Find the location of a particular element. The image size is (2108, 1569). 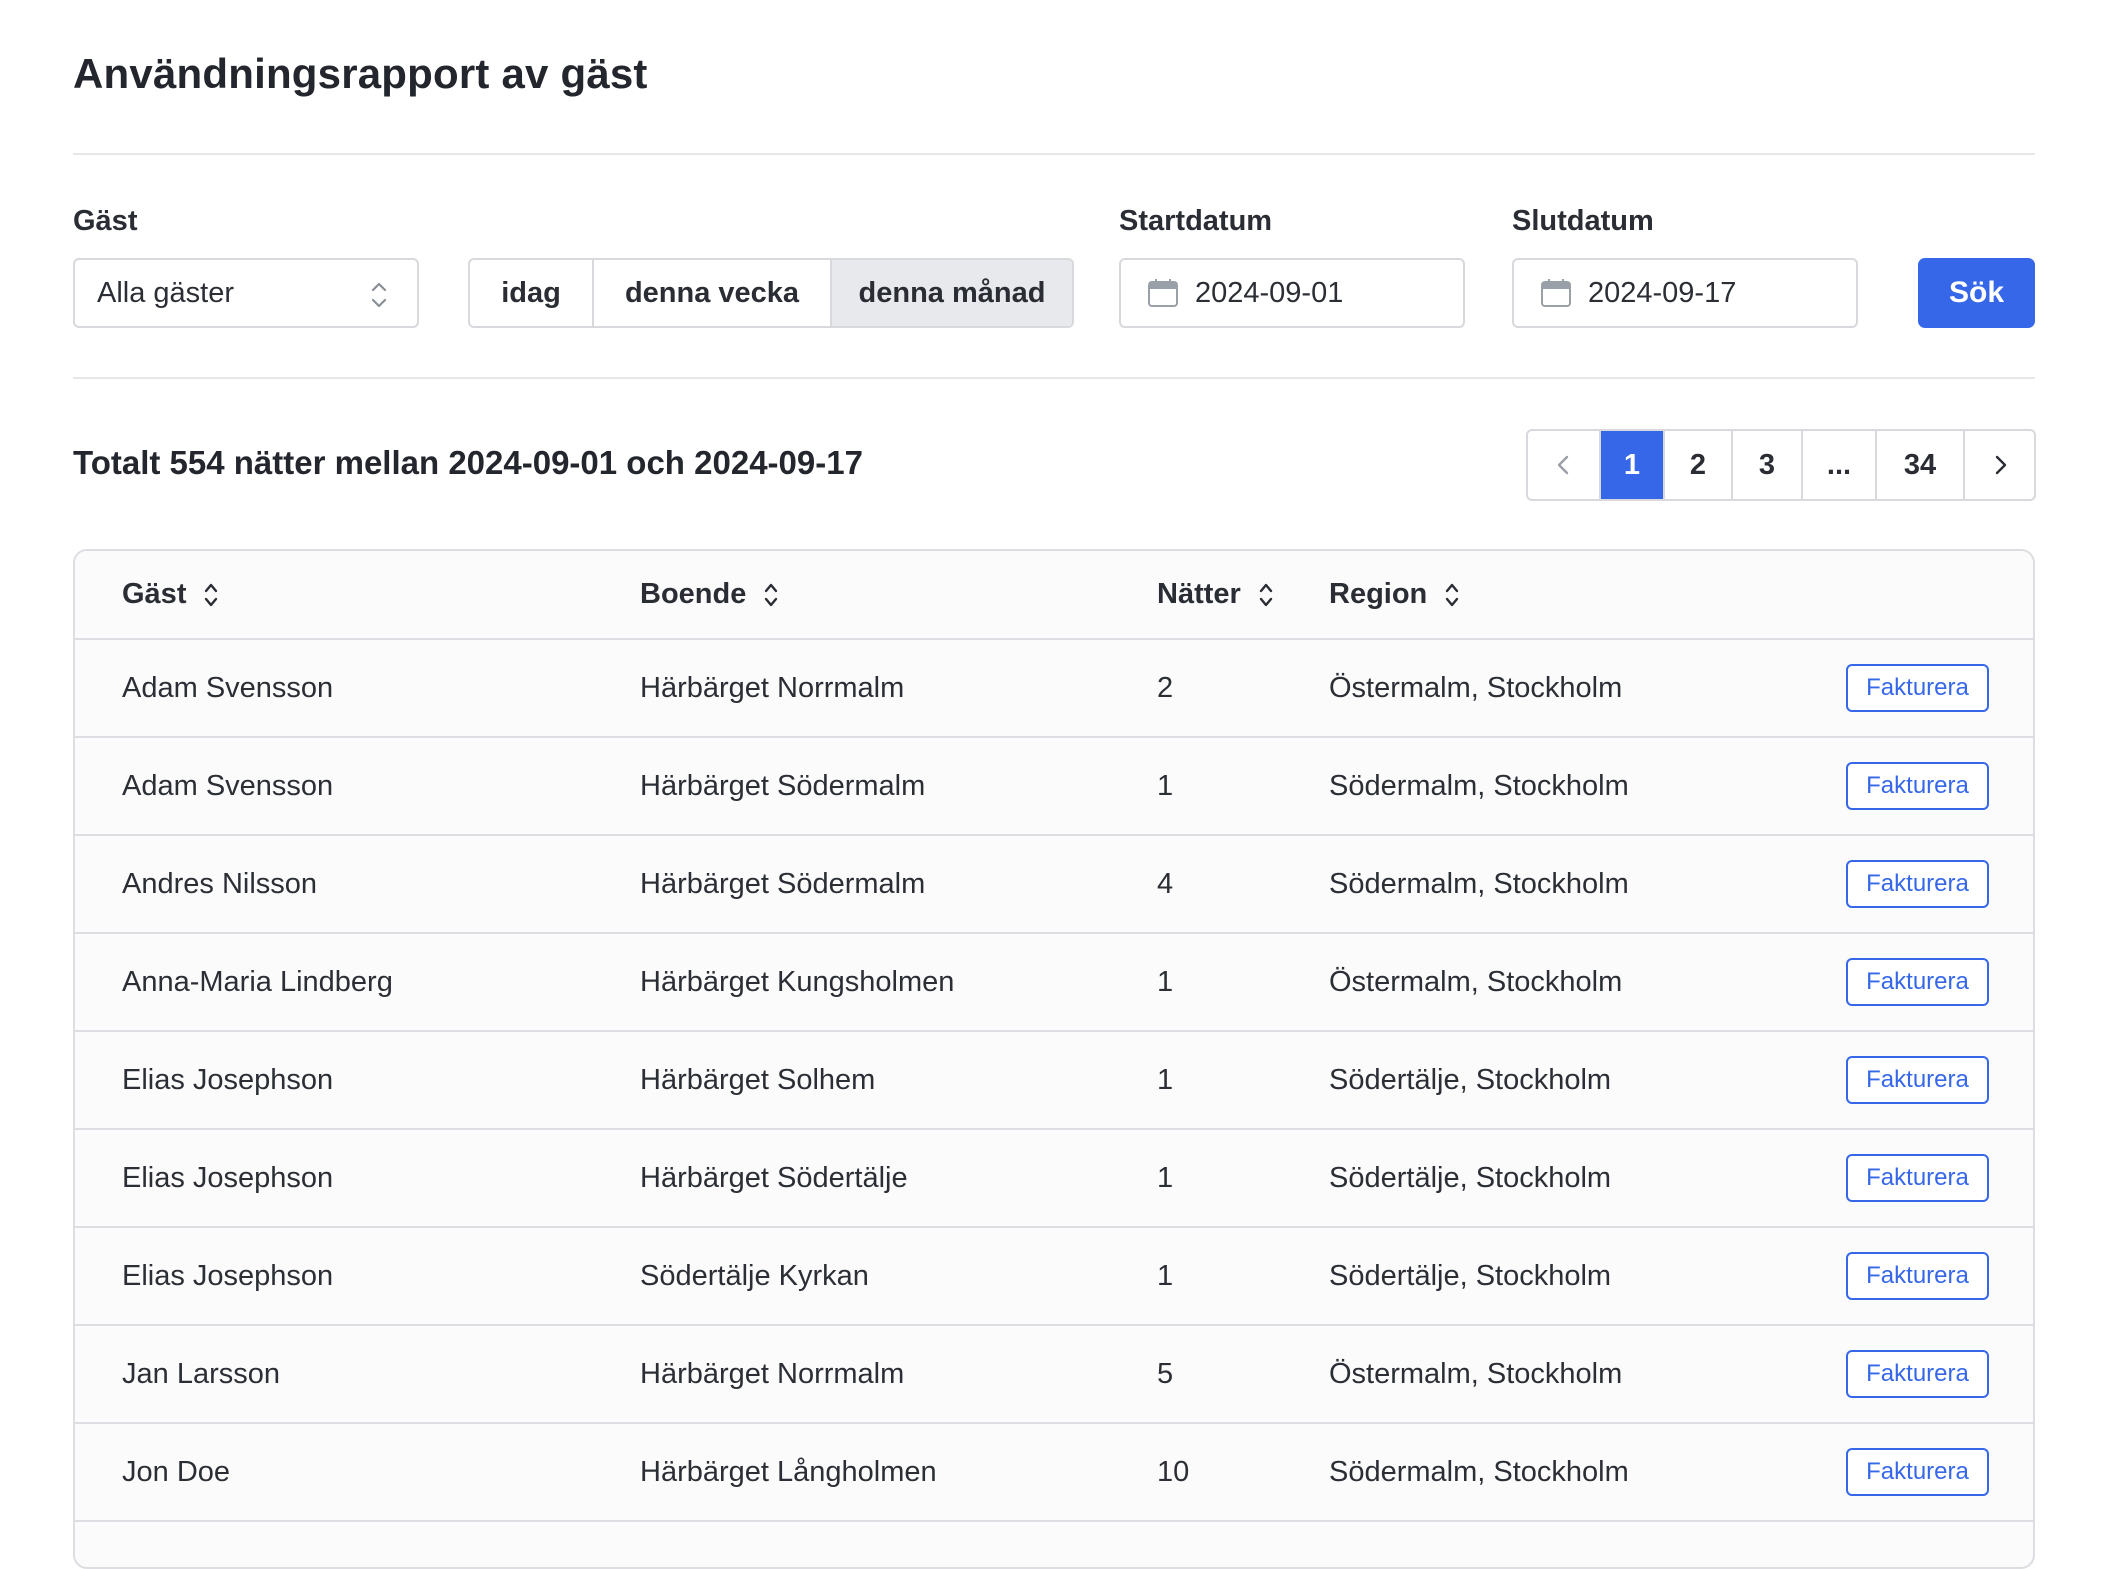

pagination: 1 2 3 ... 34 is located at coordinates (1781, 465).